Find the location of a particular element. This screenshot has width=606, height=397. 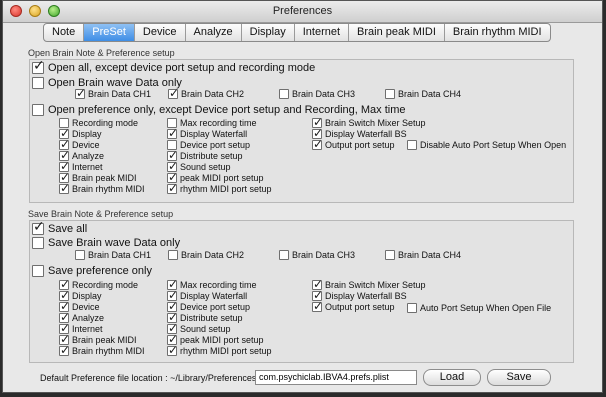

save-col3-checkbox: Display Waterfall BS is located at coordinates (359, 295).